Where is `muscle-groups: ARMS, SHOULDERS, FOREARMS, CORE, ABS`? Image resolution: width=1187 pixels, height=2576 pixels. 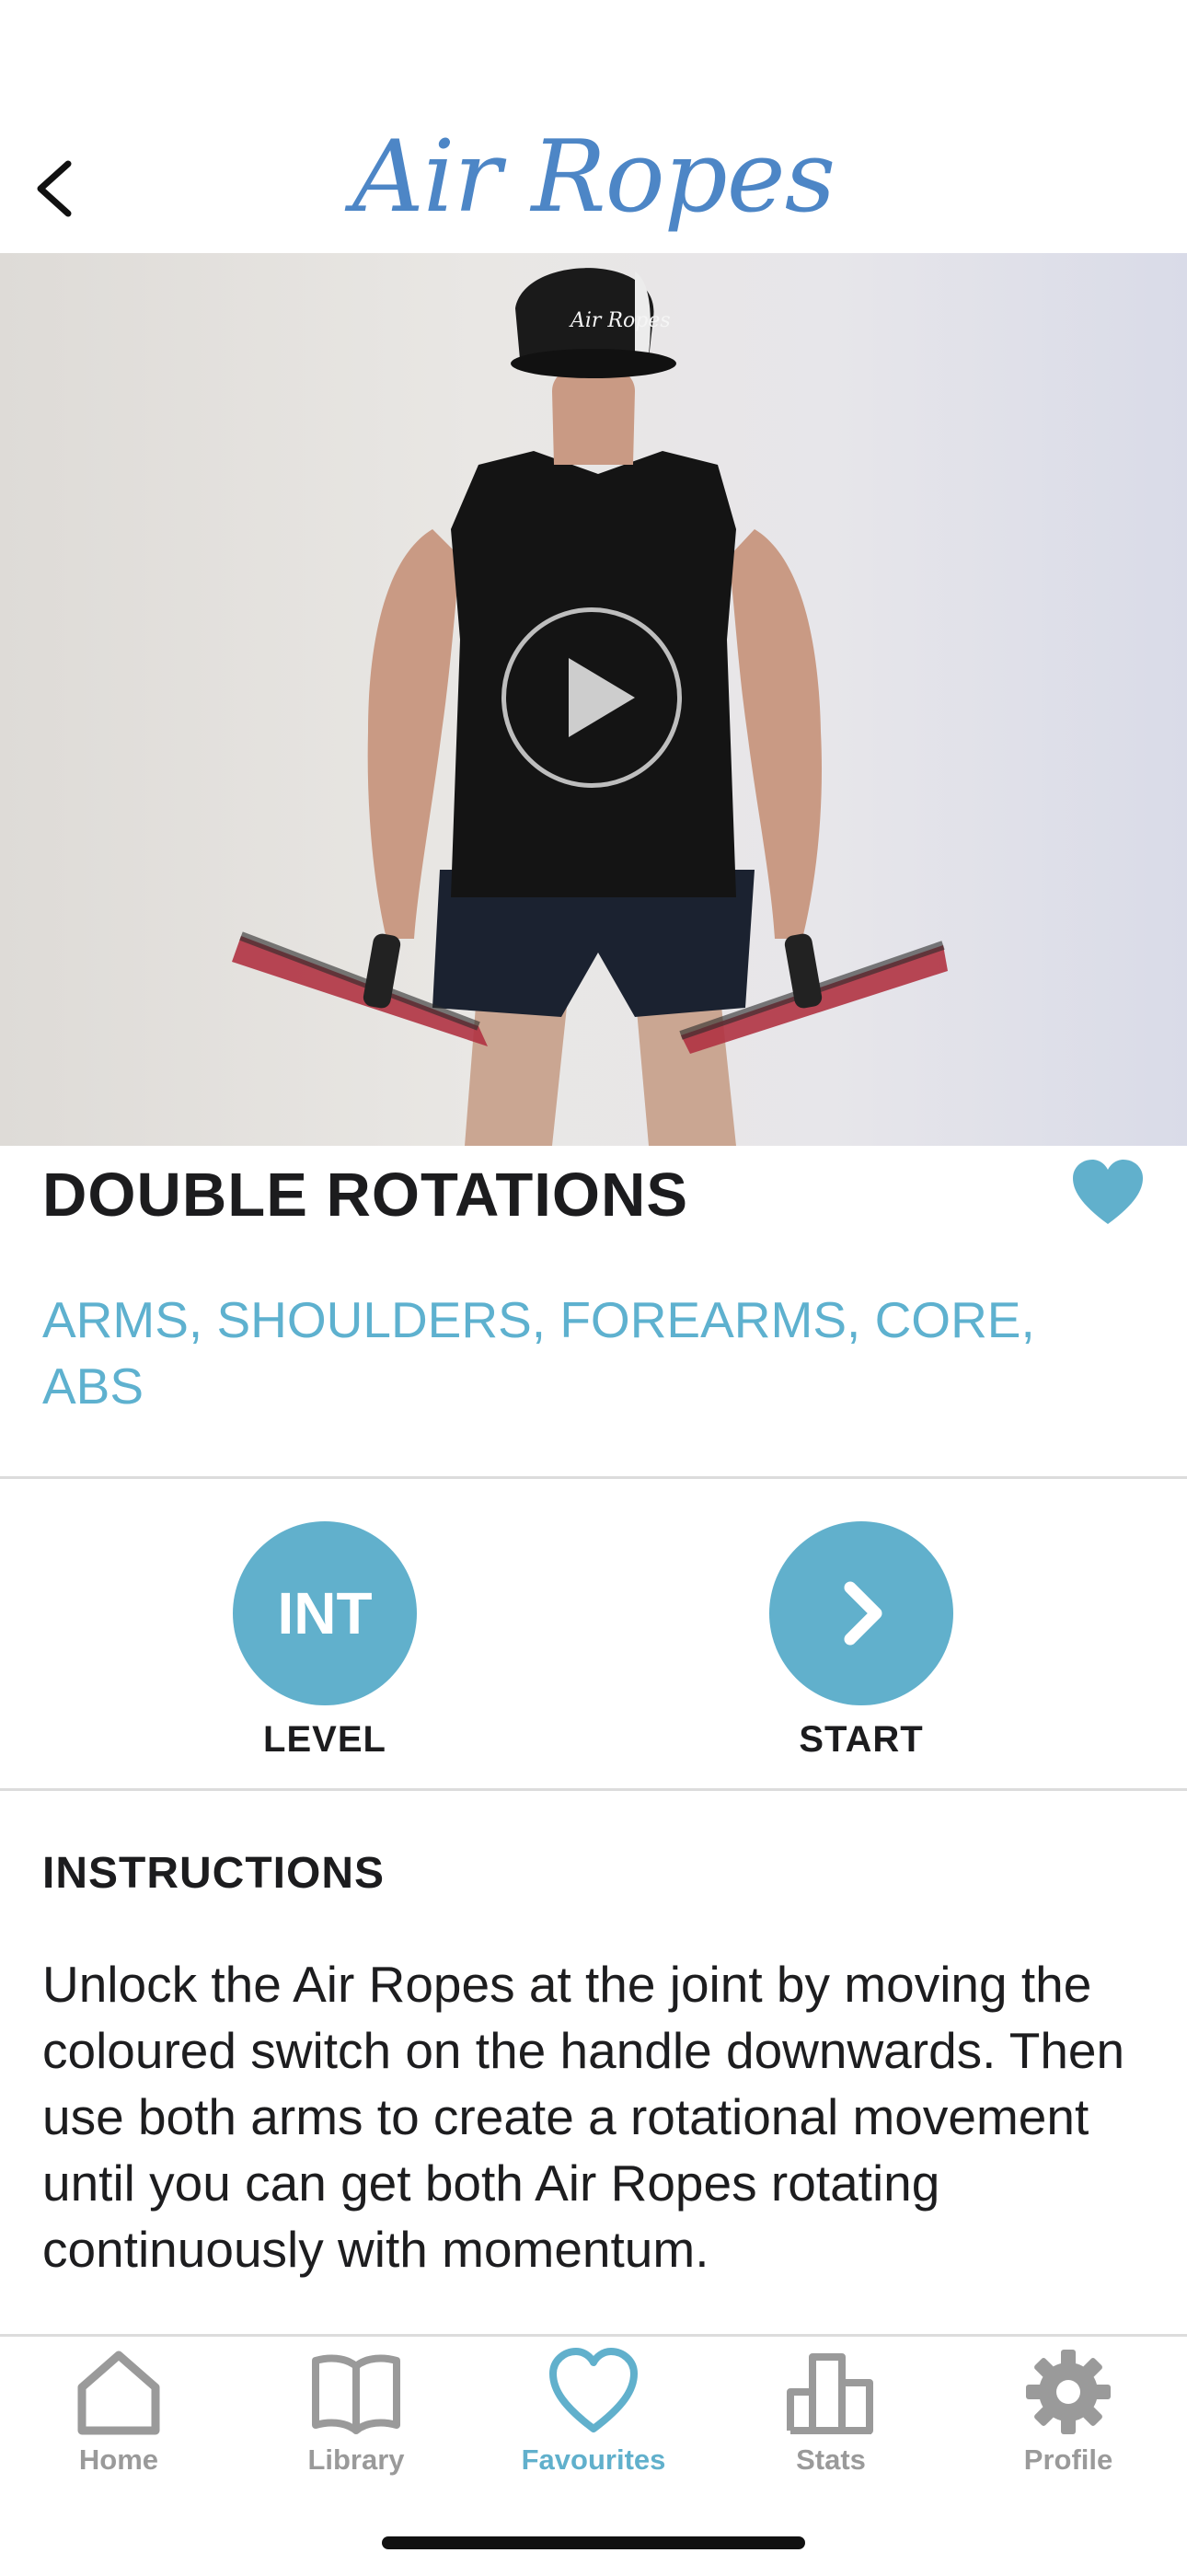 muscle-groups: ARMS, SHOULDERS, FOREARMS, CORE, ABS is located at coordinates (538, 1353).